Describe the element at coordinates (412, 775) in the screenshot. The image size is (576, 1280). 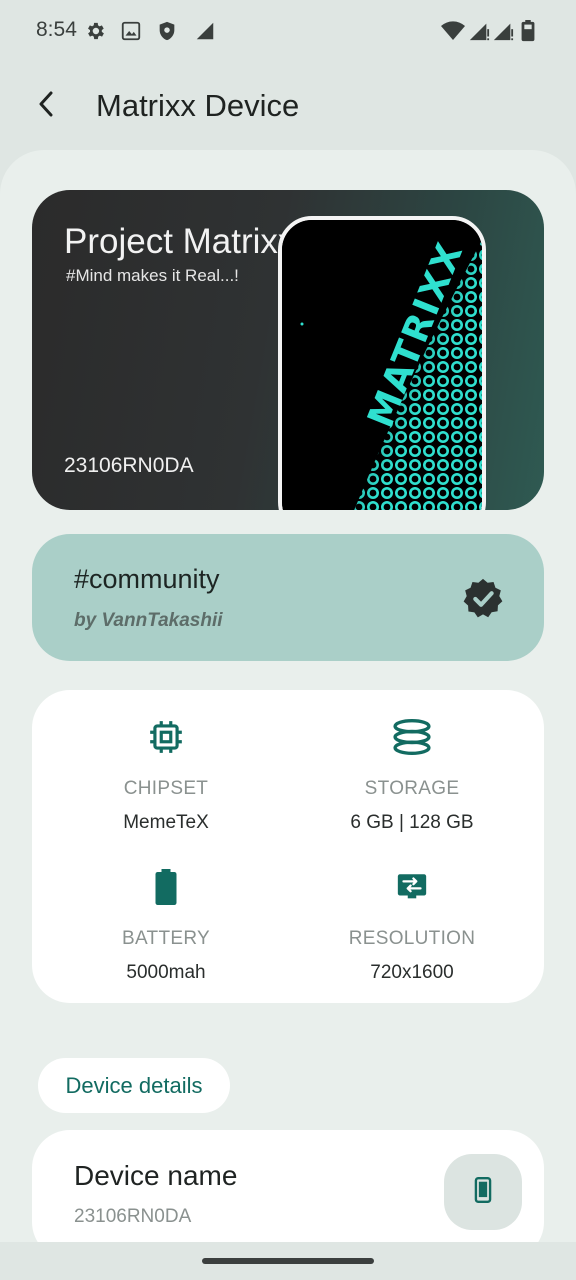
I see `spec-storage: STORAGE 6 GB | 128 GB` at that location.